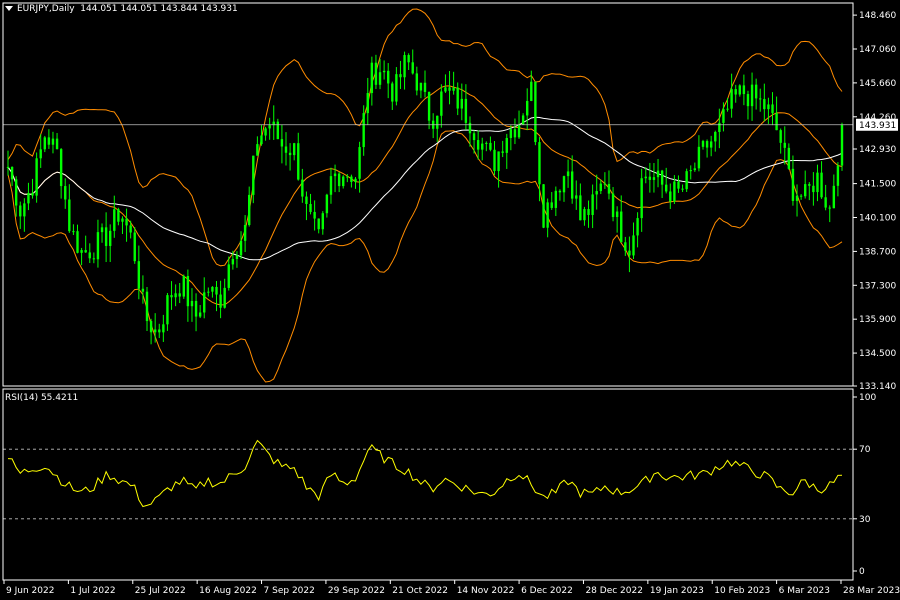 This screenshot has height=600, width=900. What do you see at coordinates (420, 591) in the screenshot?
I see `time-tick-label: 21 Oct 2022` at bounding box center [420, 591].